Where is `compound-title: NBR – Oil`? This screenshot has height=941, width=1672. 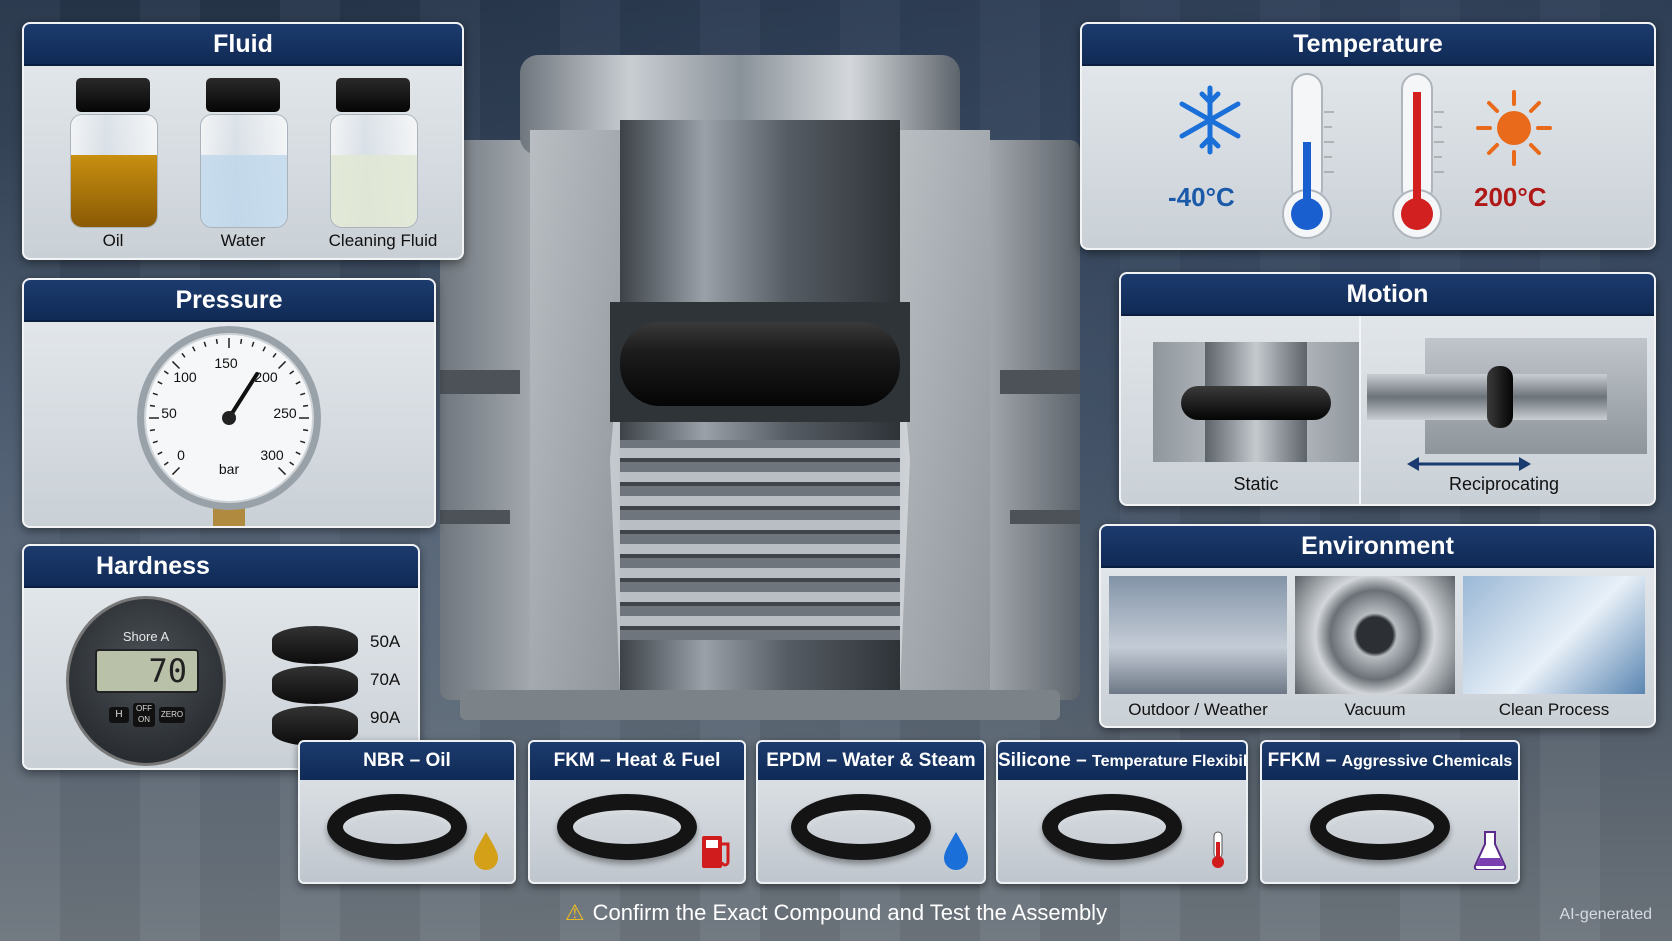 compound-title: NBR – Oil is located at coordinates (407, 761).